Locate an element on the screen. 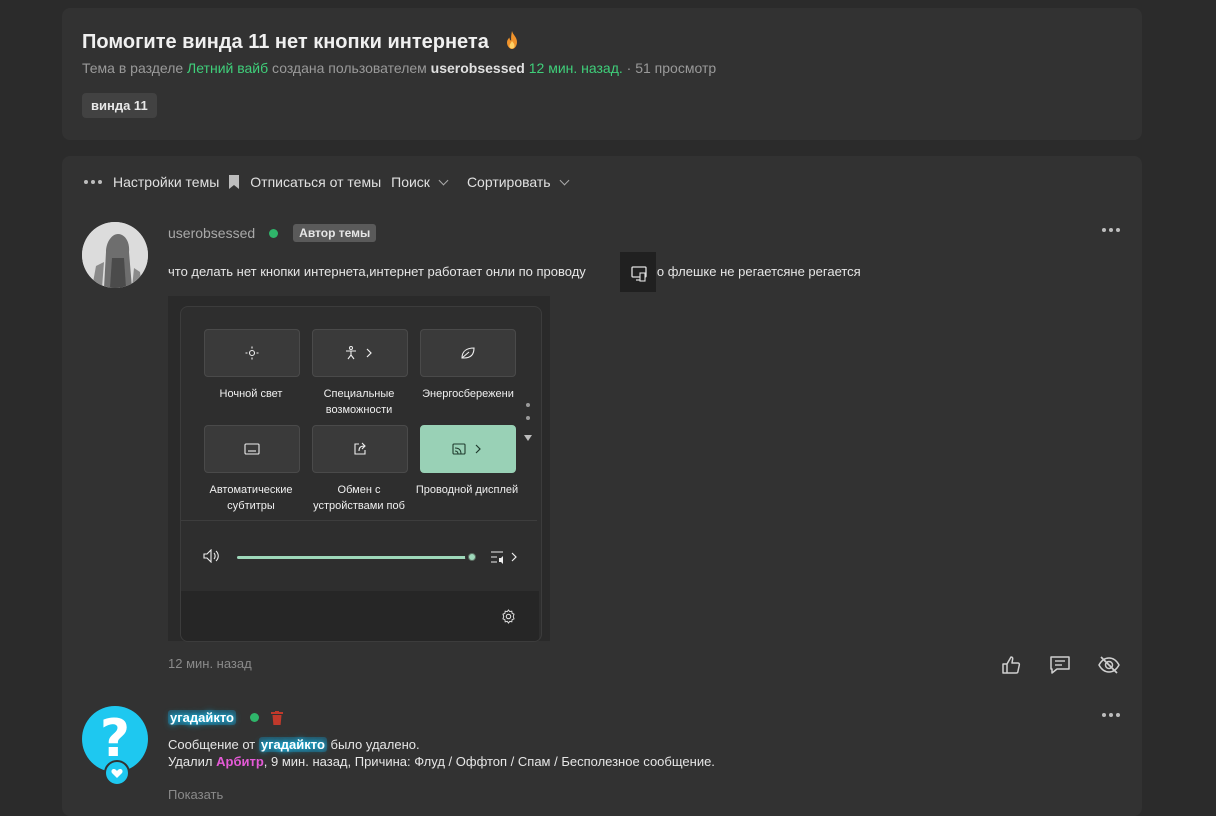 Image resolution: width=1216 pixels, height=816 pixels. sort-label: Сортировать is located at coordinates (508, 182).